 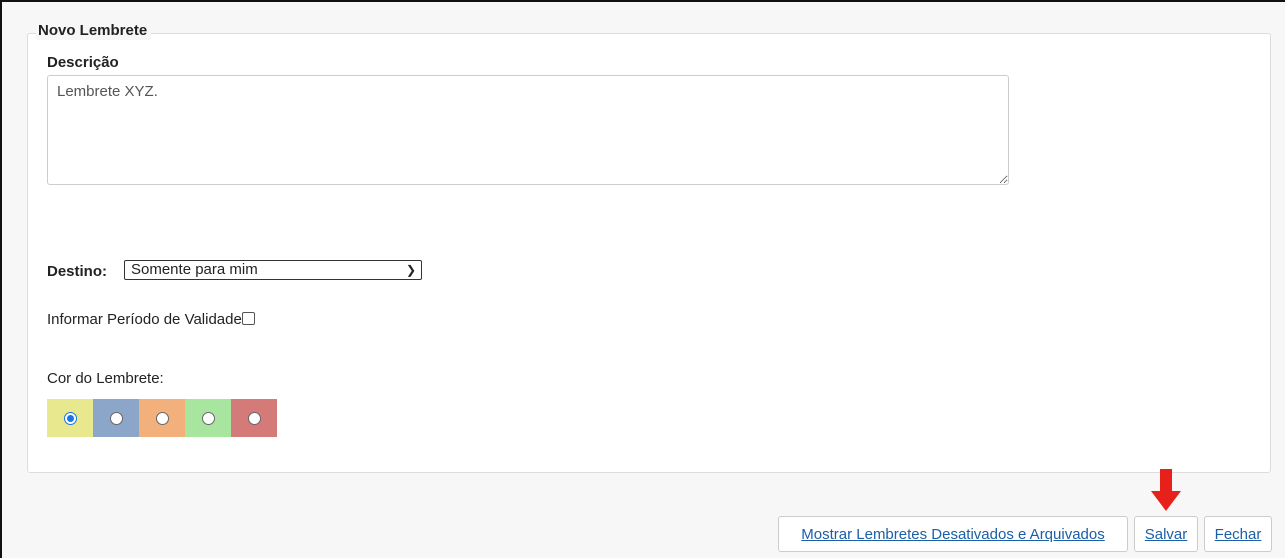 What do you see at coordinates (144, 319) in the screenshot?
I see `validity-label: Informar Período de Validade` at bounding box center [144, 319].